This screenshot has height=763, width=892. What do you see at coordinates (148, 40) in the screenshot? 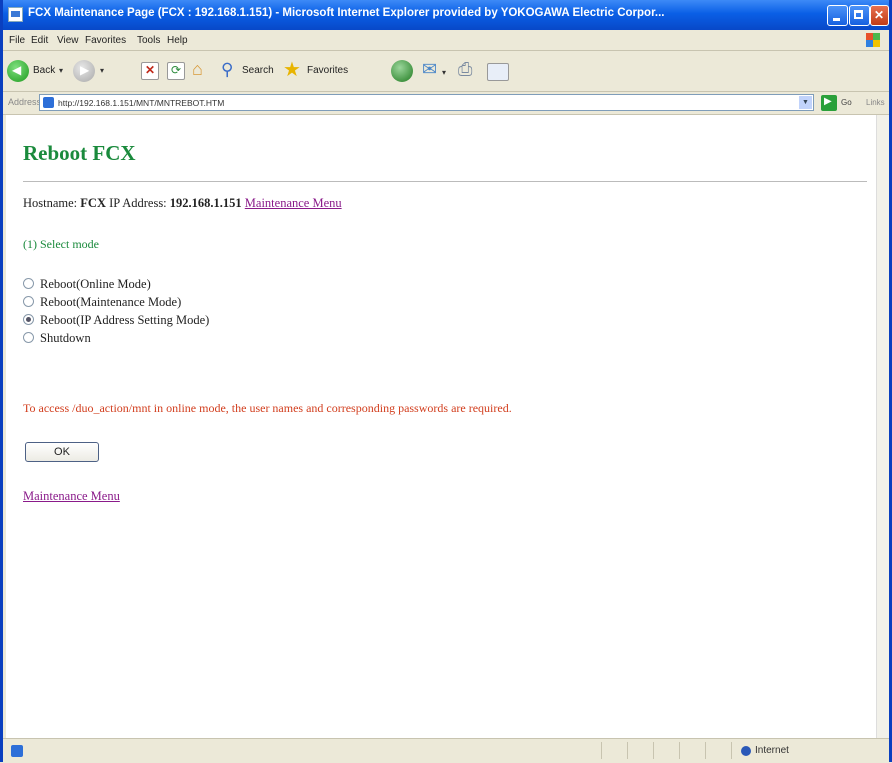
I see `menu-tools: Tools` at bounding box center [148, 40].